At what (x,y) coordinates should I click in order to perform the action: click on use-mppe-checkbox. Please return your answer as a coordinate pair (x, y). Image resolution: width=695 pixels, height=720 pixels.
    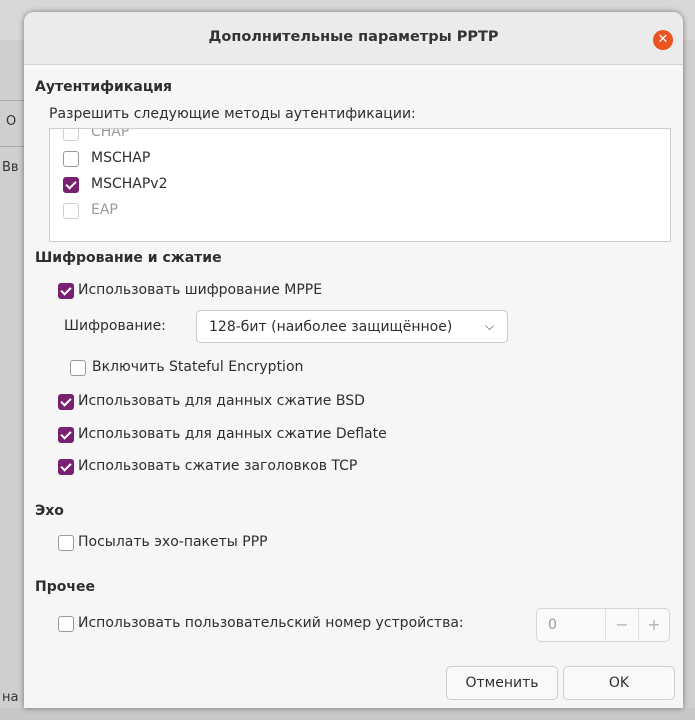
    Looking at the image, I should click on (66, 291).